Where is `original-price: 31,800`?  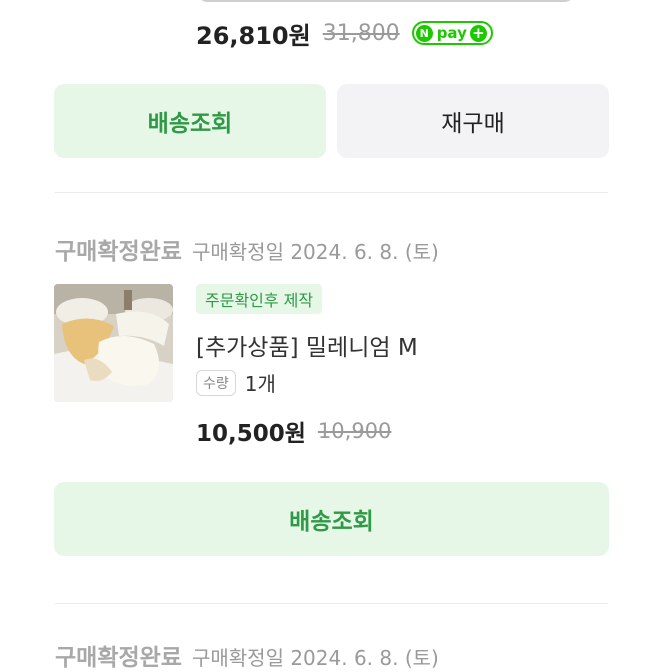 original-price: 31,800 is located at coordinates (361, 33).